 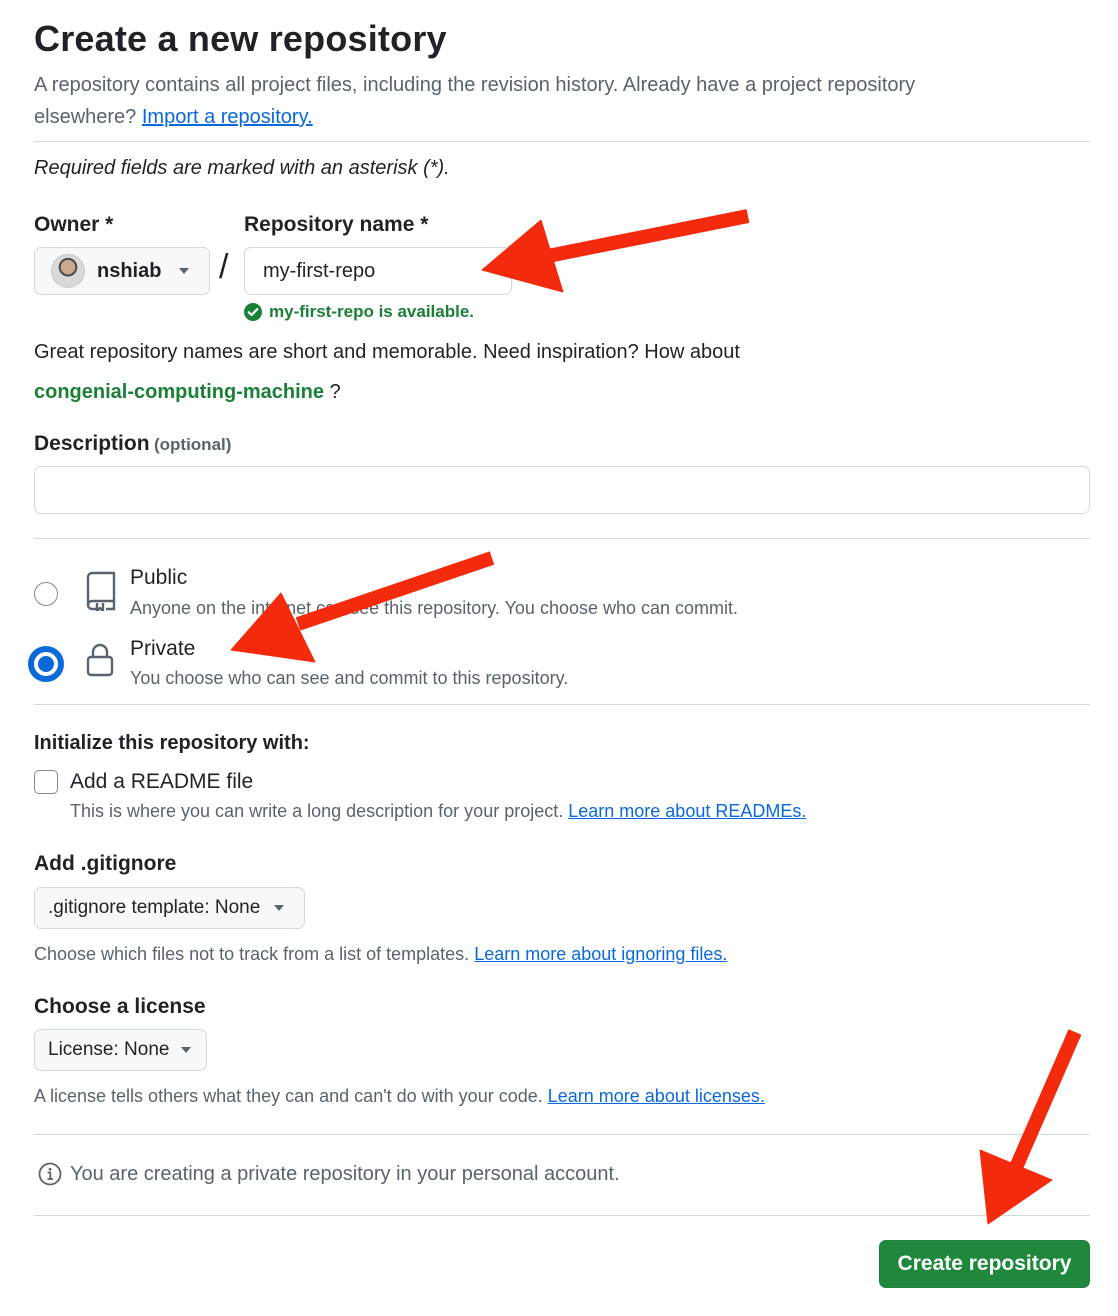 I want to click on private-title: Private, so click(x=163, y=648).